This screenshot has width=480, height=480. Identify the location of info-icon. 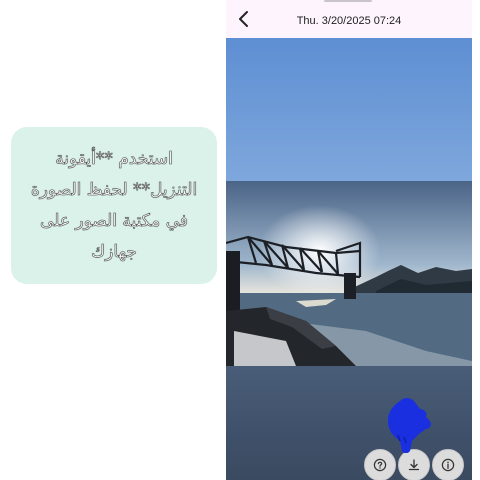
(448, 465).